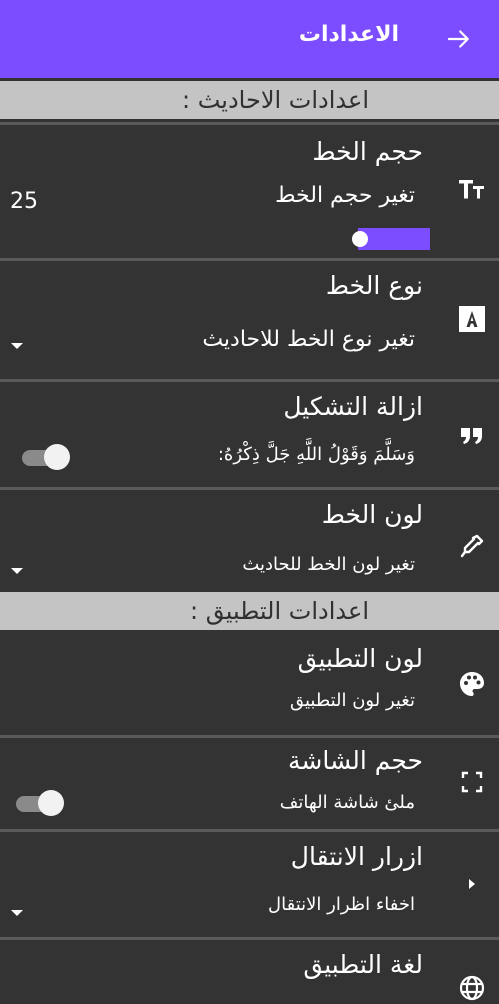 Image resolution: width=499 pixels, height=1004 pixels. I want to click on text-size-icon, so click(472, 189).